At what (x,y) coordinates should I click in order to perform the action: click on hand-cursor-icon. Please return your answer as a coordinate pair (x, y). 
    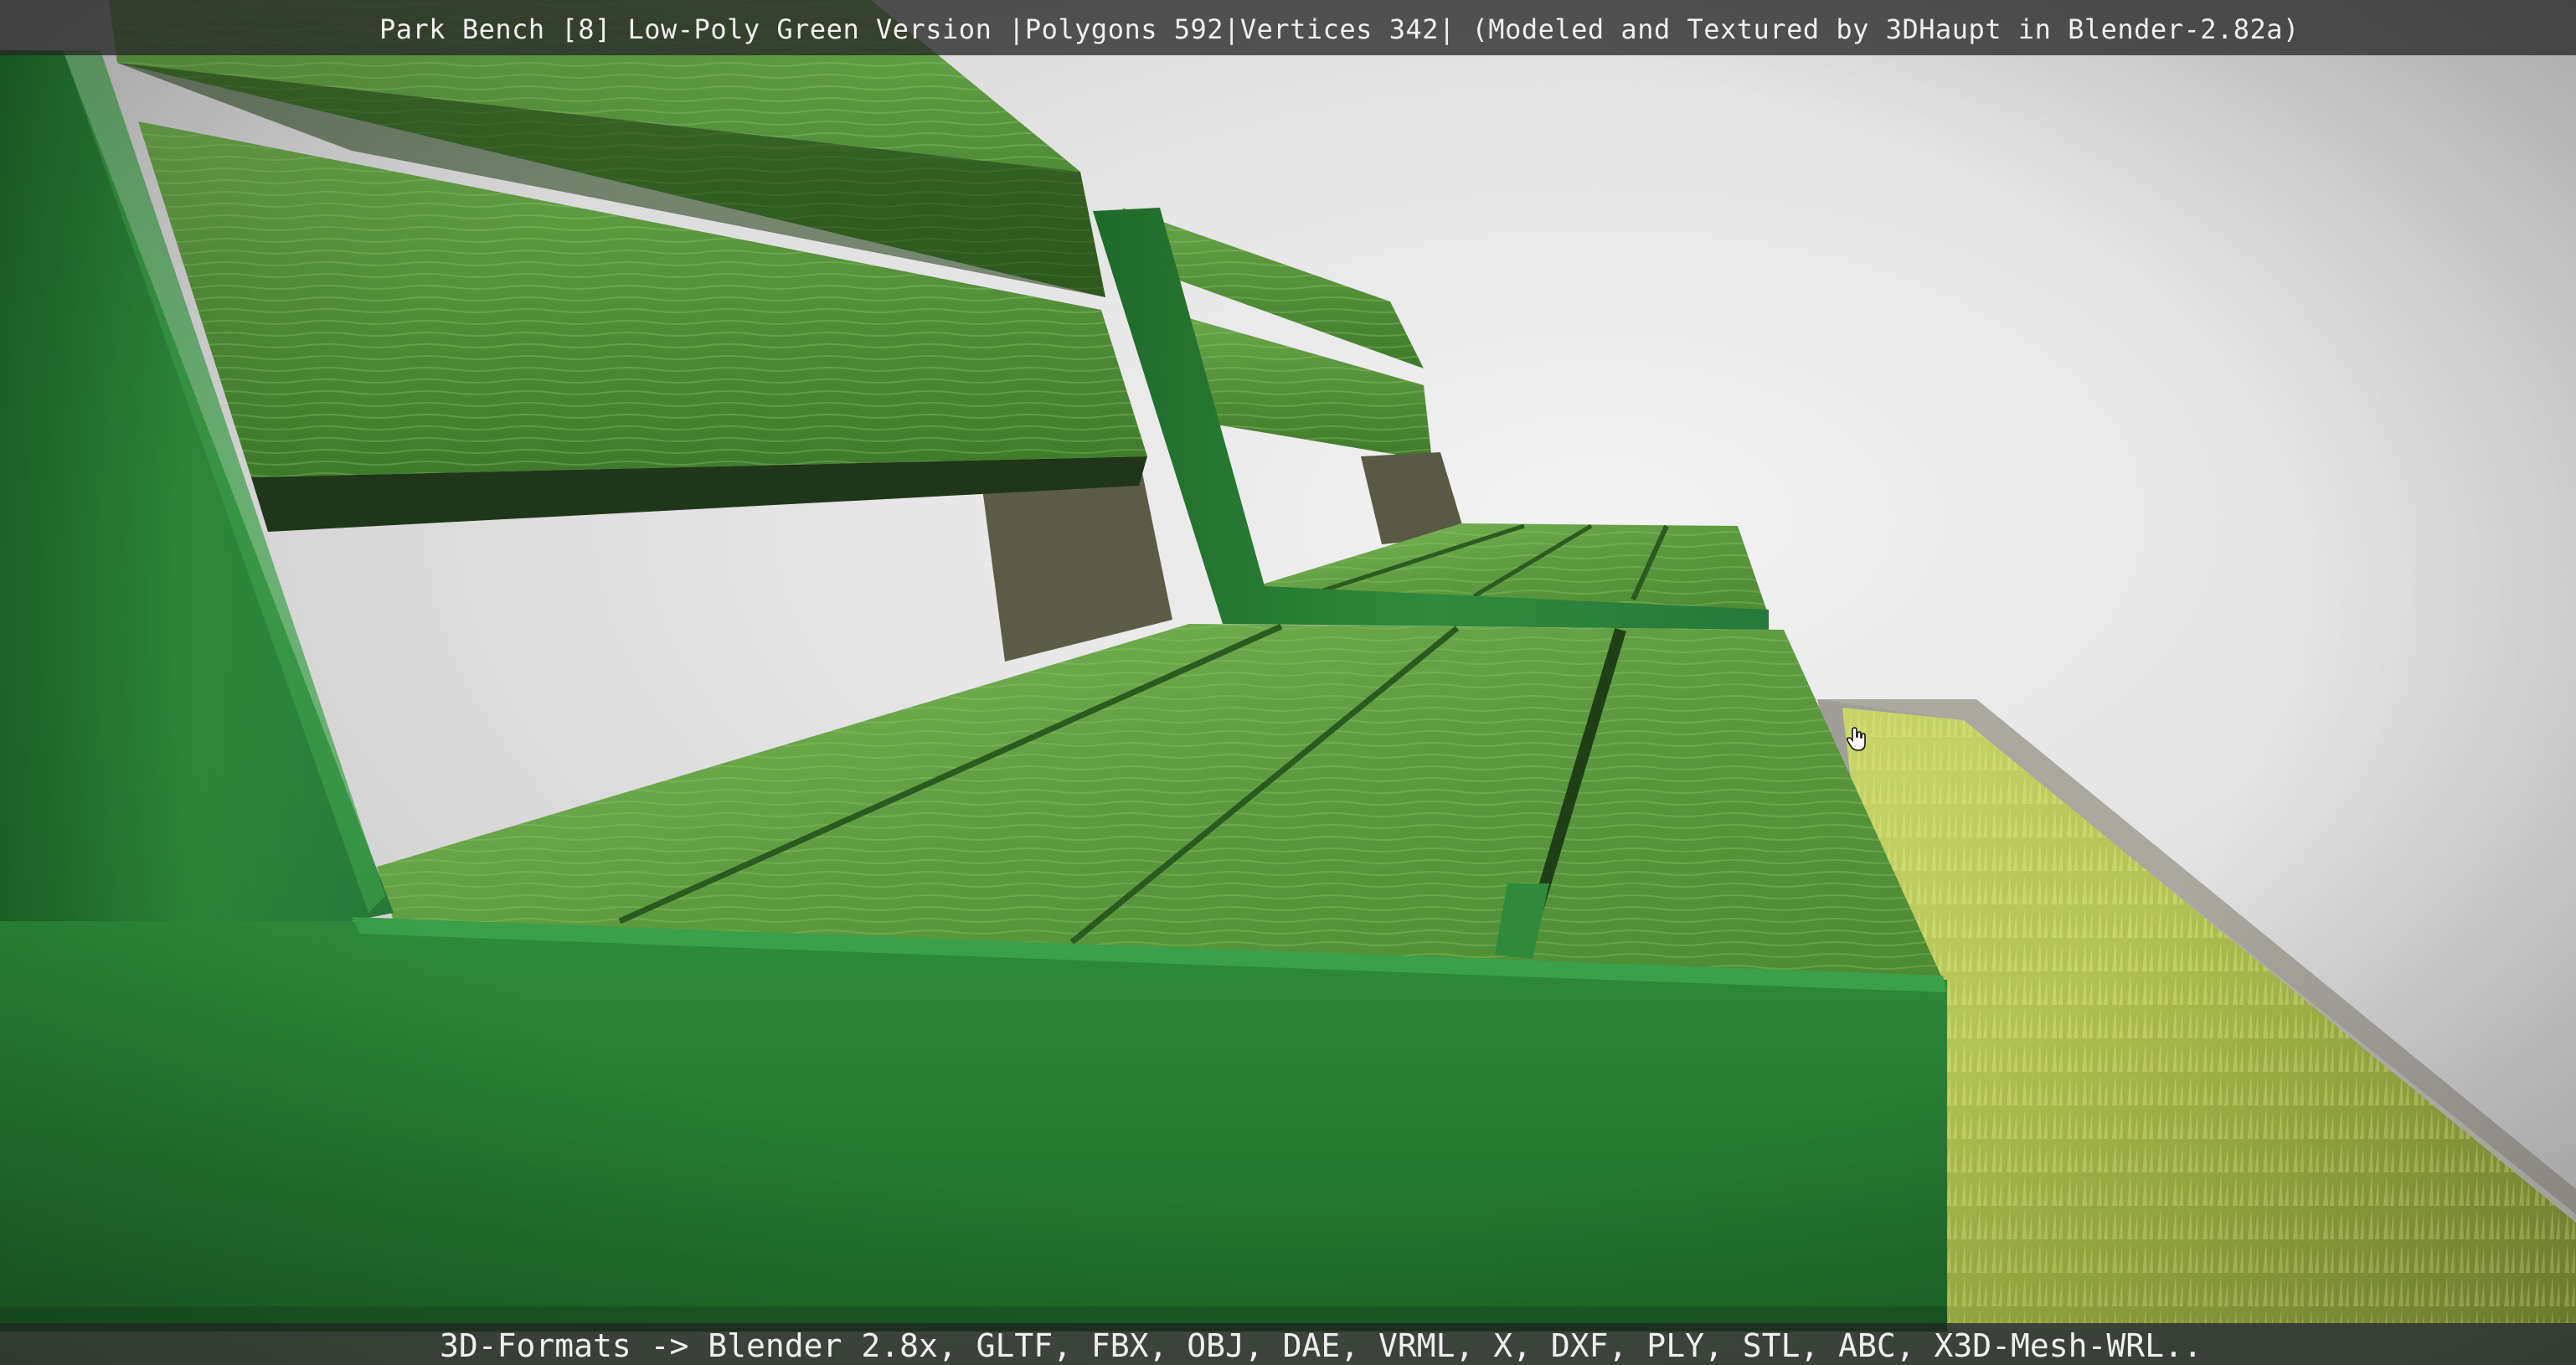
    Looking at the image, I should click on (1856, 739).